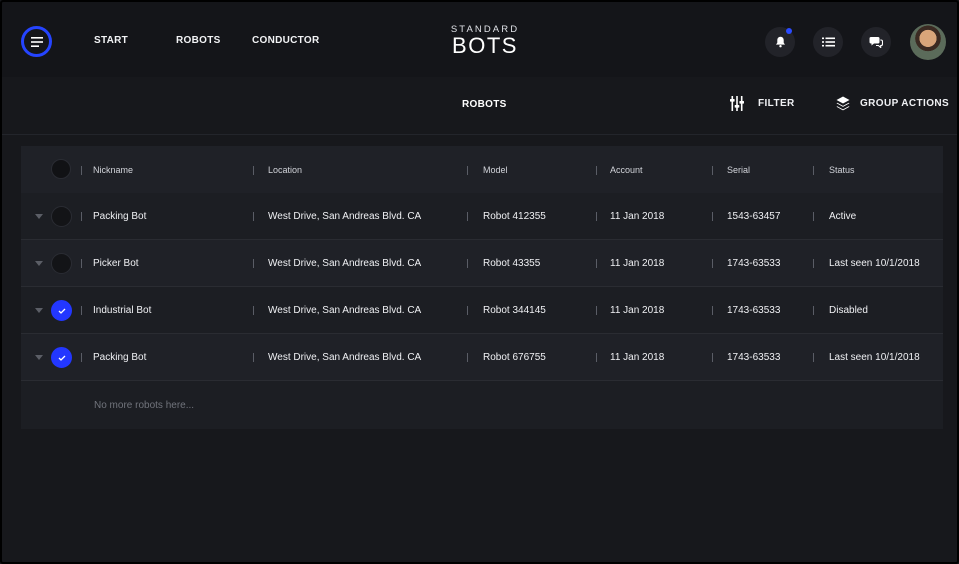  Describe the element at coordinates (286, 40) in the screenshot. I see `nav-link-conductor: CONDUCTOR` at that location.